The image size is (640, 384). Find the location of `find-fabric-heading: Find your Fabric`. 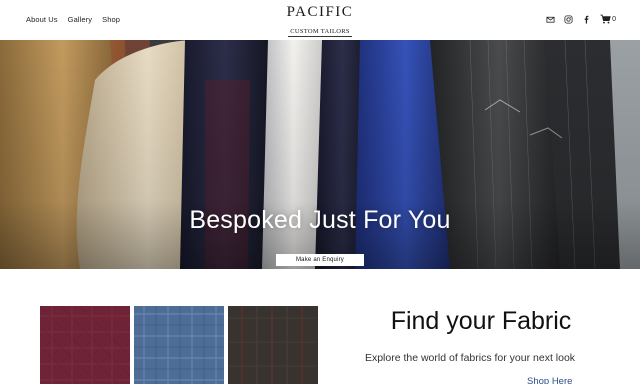

find-fabric-heading: Find your Fabric is located at coordinates (481, 321).